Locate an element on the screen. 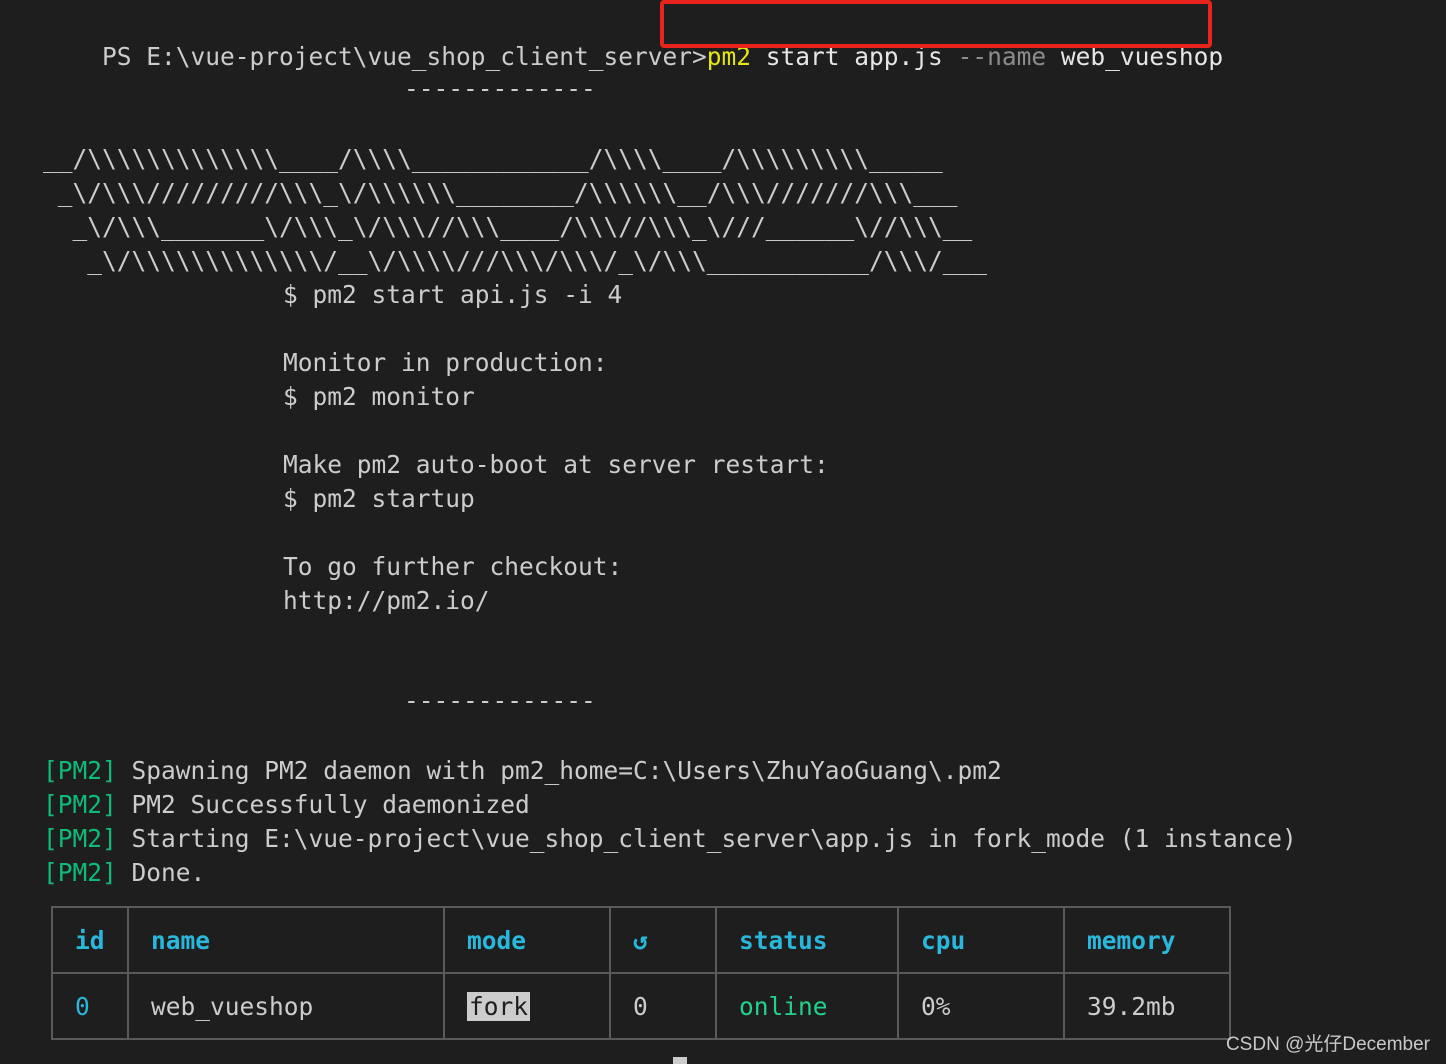  cell-memory: 39.2mb is located at coordinates (1147, 1006).